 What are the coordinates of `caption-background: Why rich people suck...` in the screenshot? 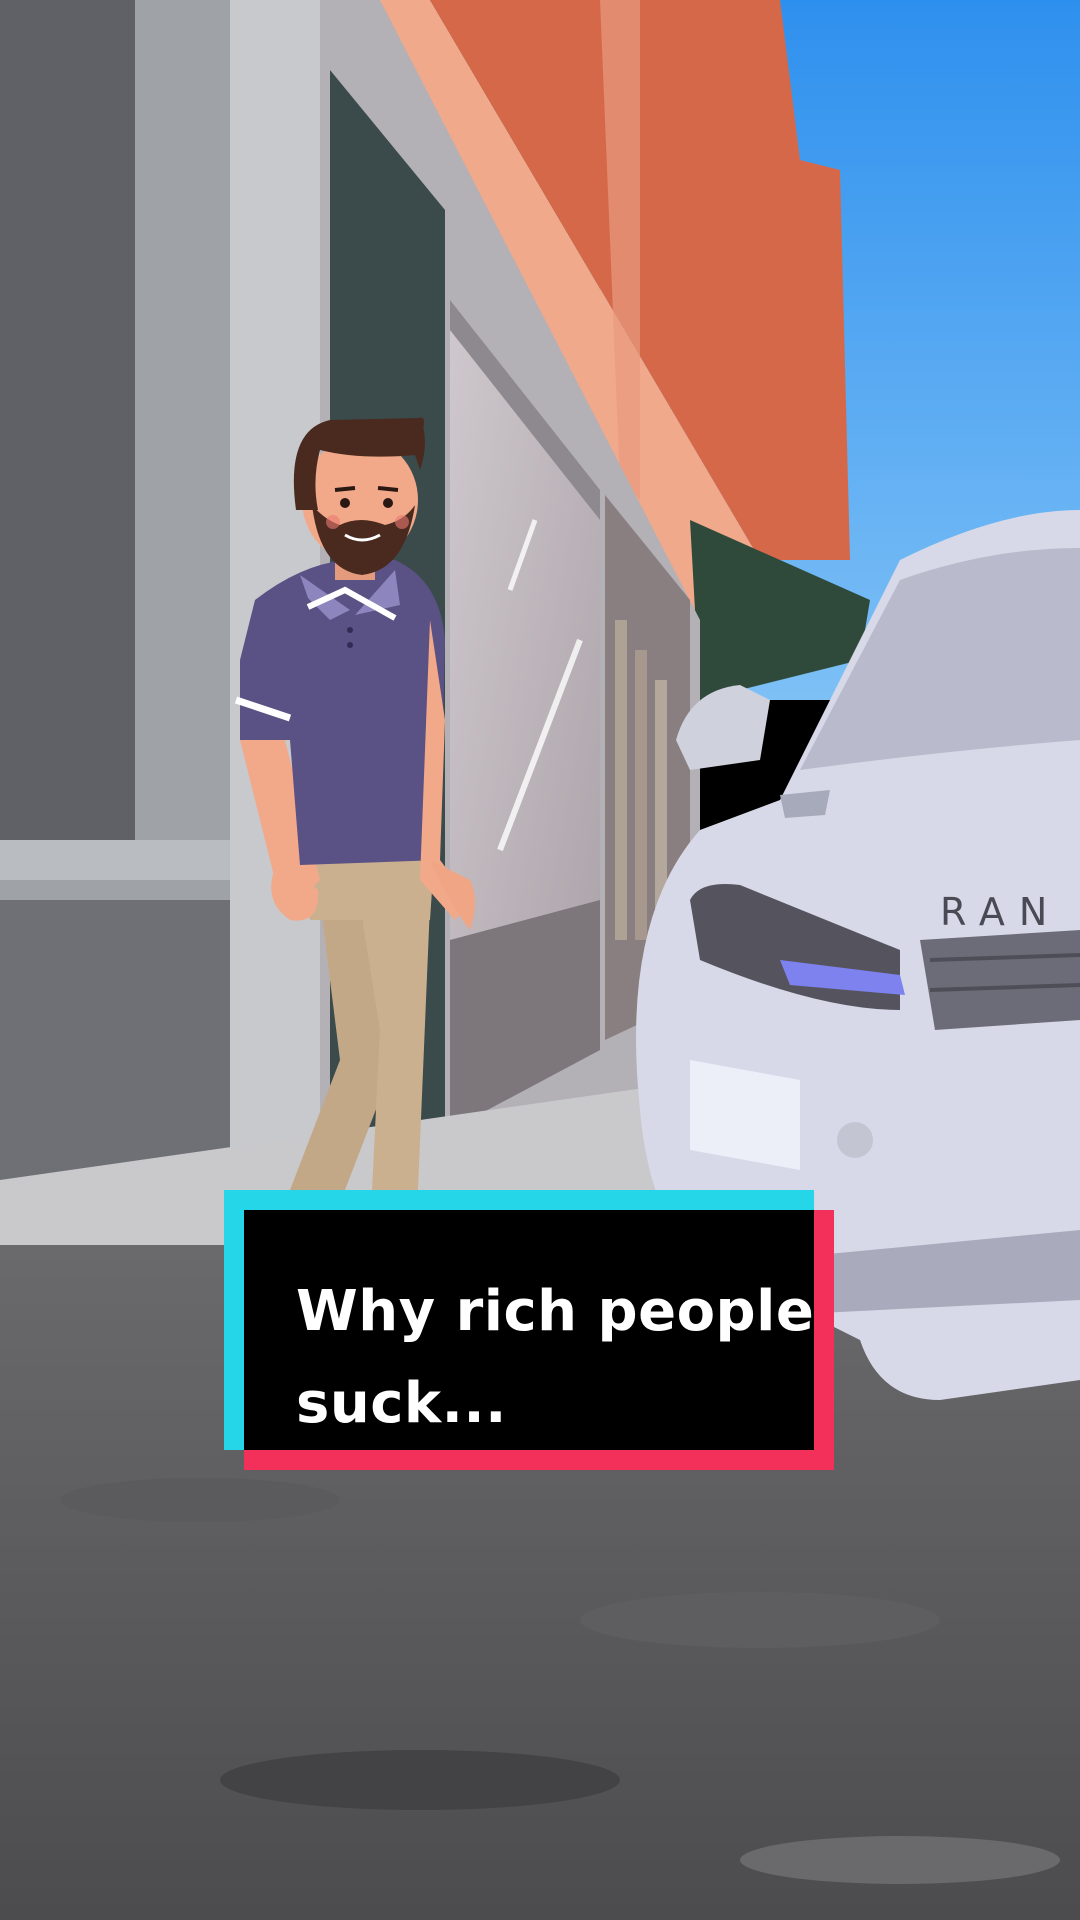 It's located at (529, 1330).